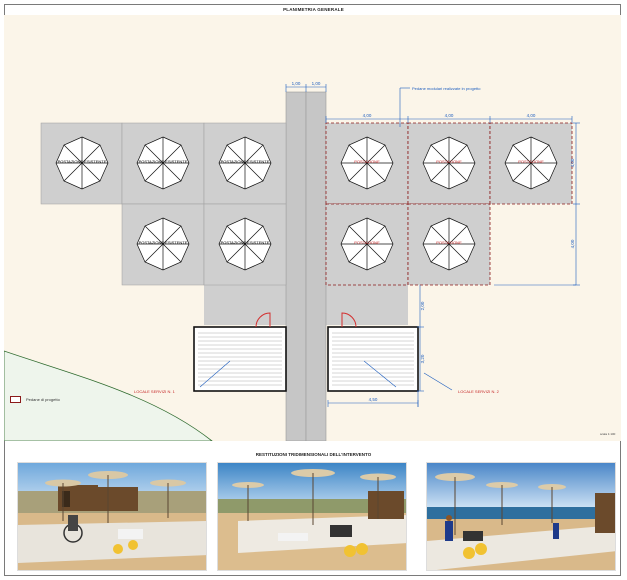  I want to click on plan-title: PLANIMETRIA GENERALE, so click(313, 9).